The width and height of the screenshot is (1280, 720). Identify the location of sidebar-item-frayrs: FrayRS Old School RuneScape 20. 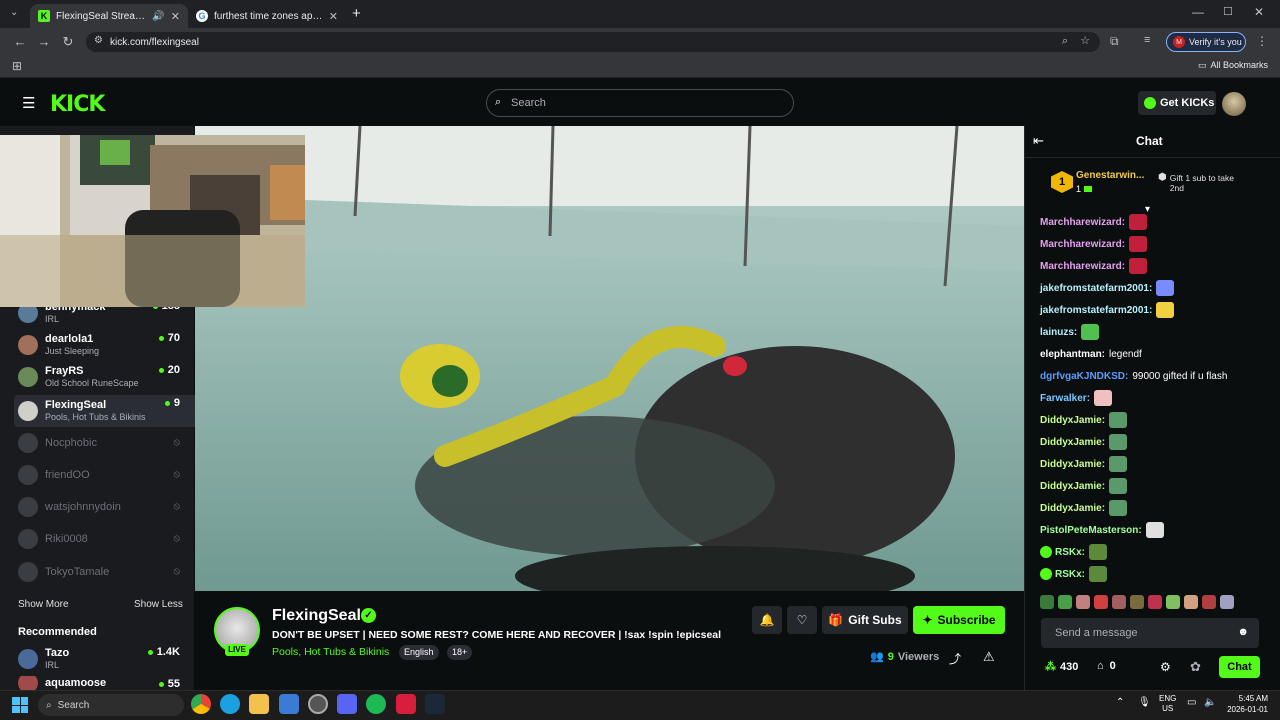
(113, 377).